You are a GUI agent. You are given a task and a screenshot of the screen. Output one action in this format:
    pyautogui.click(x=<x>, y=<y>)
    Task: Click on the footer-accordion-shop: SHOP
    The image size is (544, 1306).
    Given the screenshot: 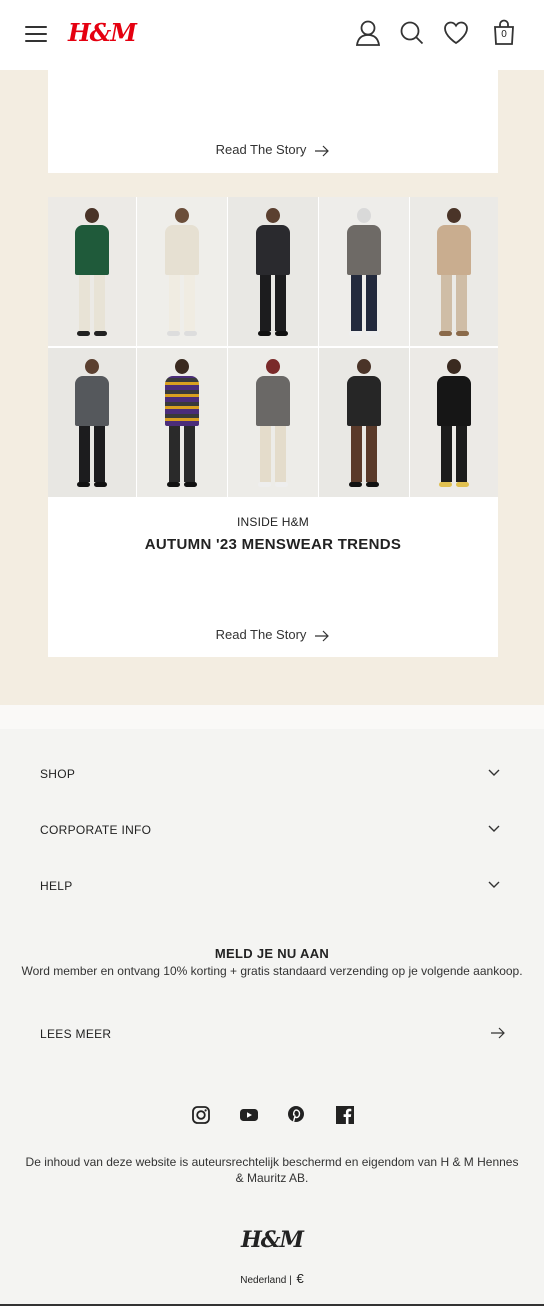 What is the action you would take?
    pyautogui.click(x=272, y=777)
    